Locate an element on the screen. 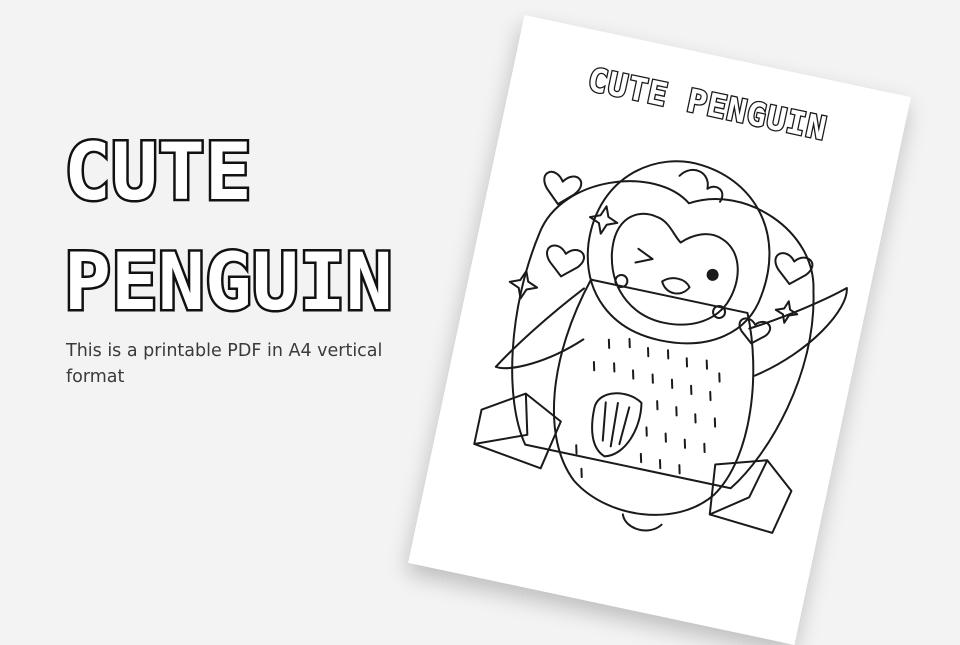 Image resolution: width=960 pixels, height=645 pixels. beak is located at coordinates (676, 286).